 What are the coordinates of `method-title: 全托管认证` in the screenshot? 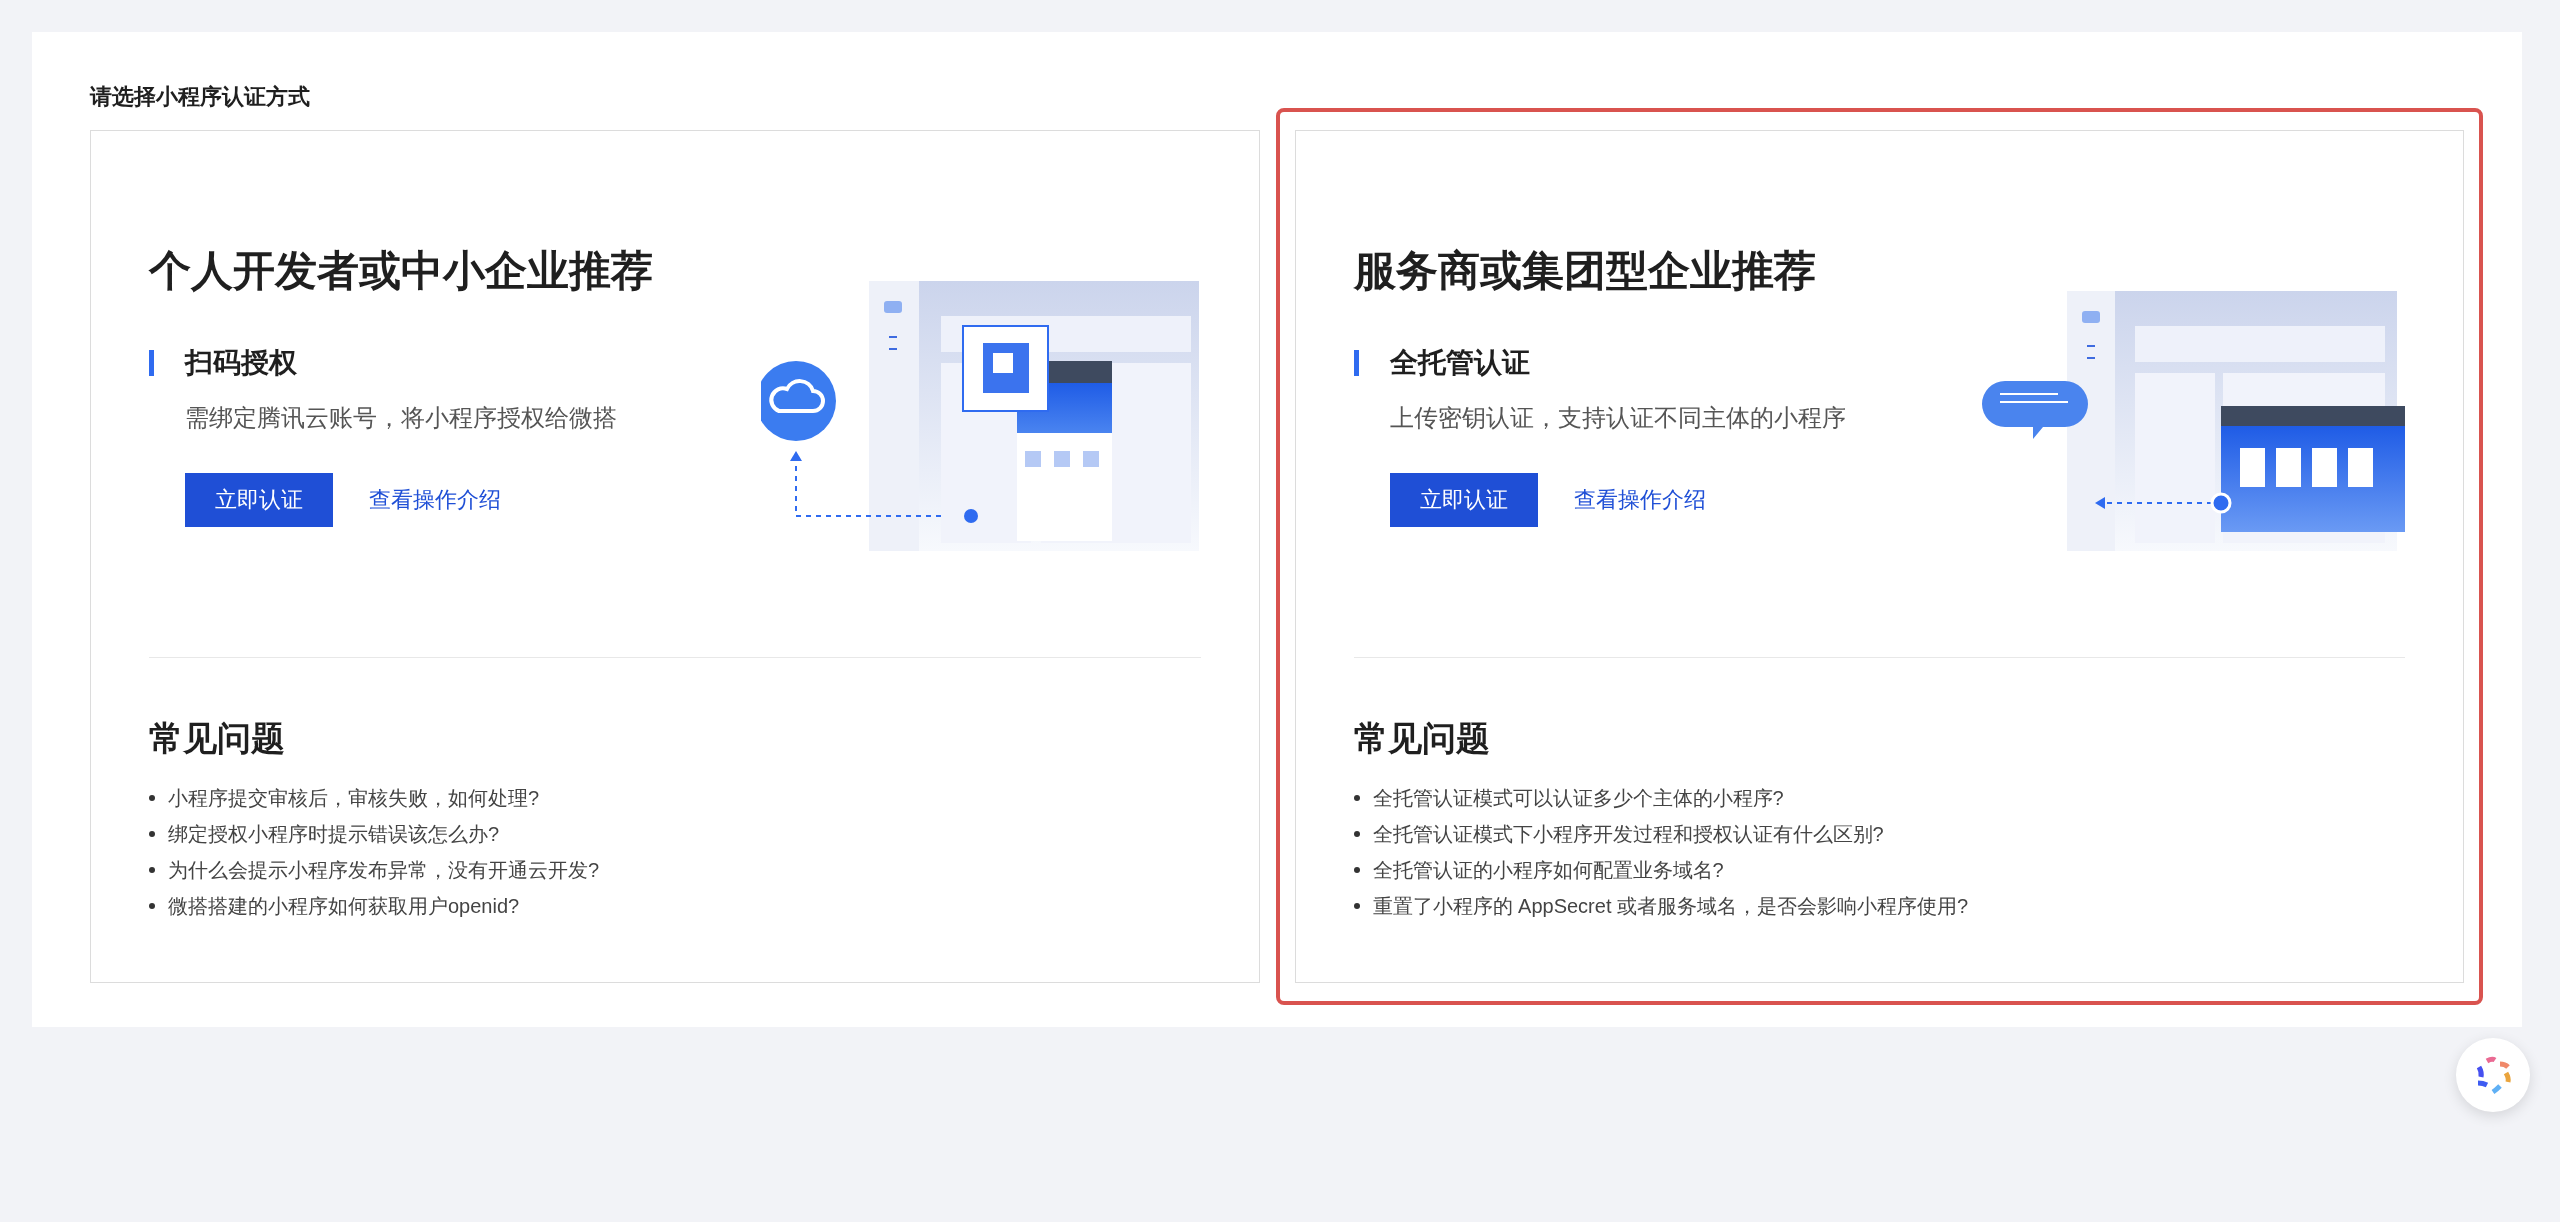 It's located at (1459, 363).